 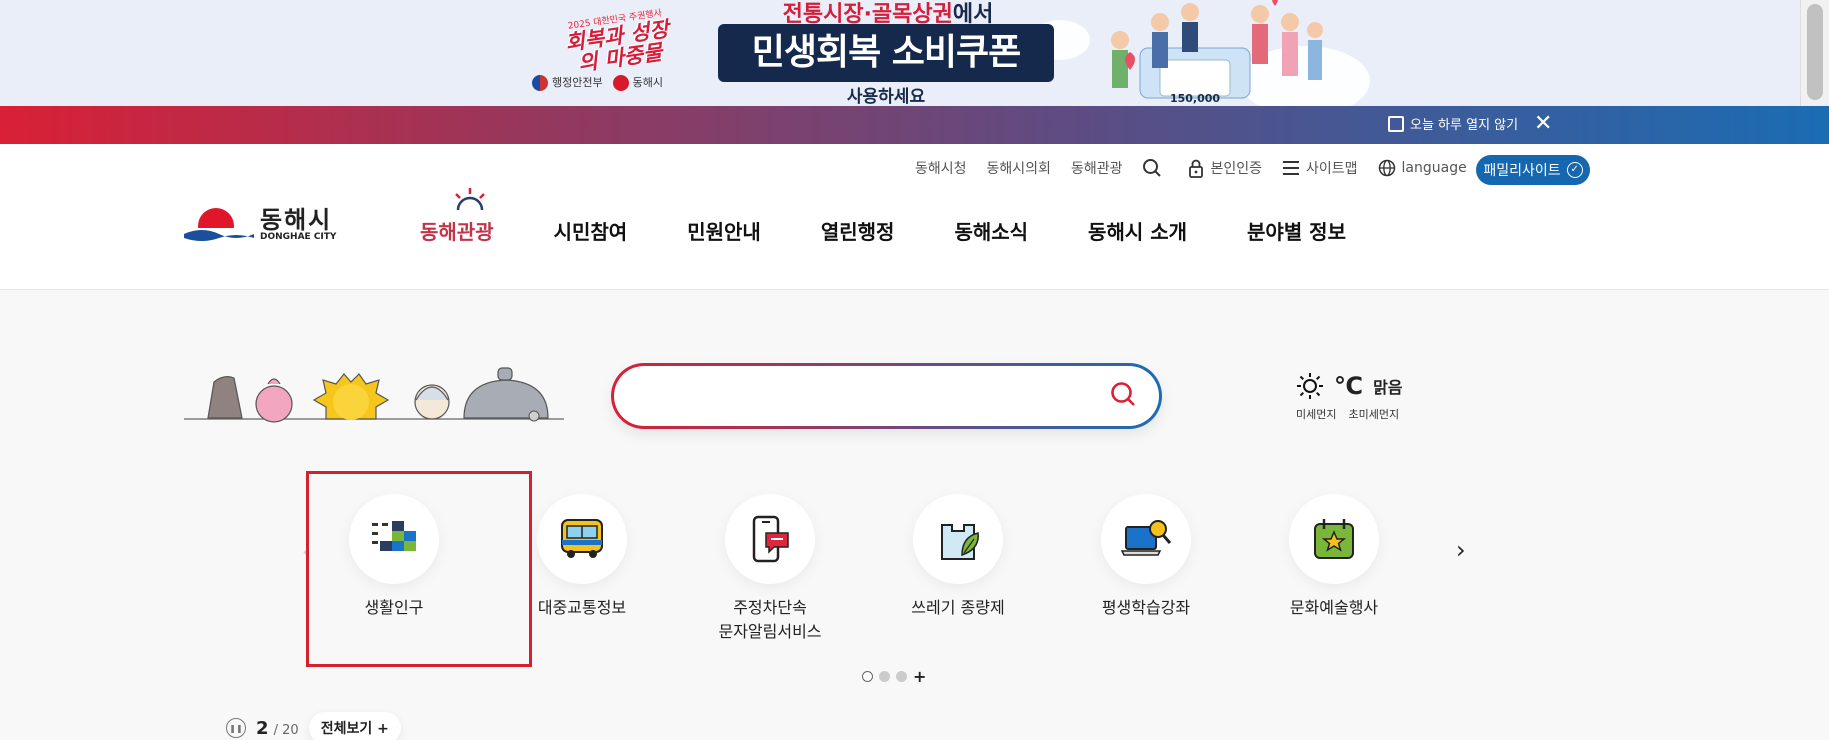 I want to click on quick-item-lifelong-learning: 평생학습강좌, so click(x=1146, y=569).